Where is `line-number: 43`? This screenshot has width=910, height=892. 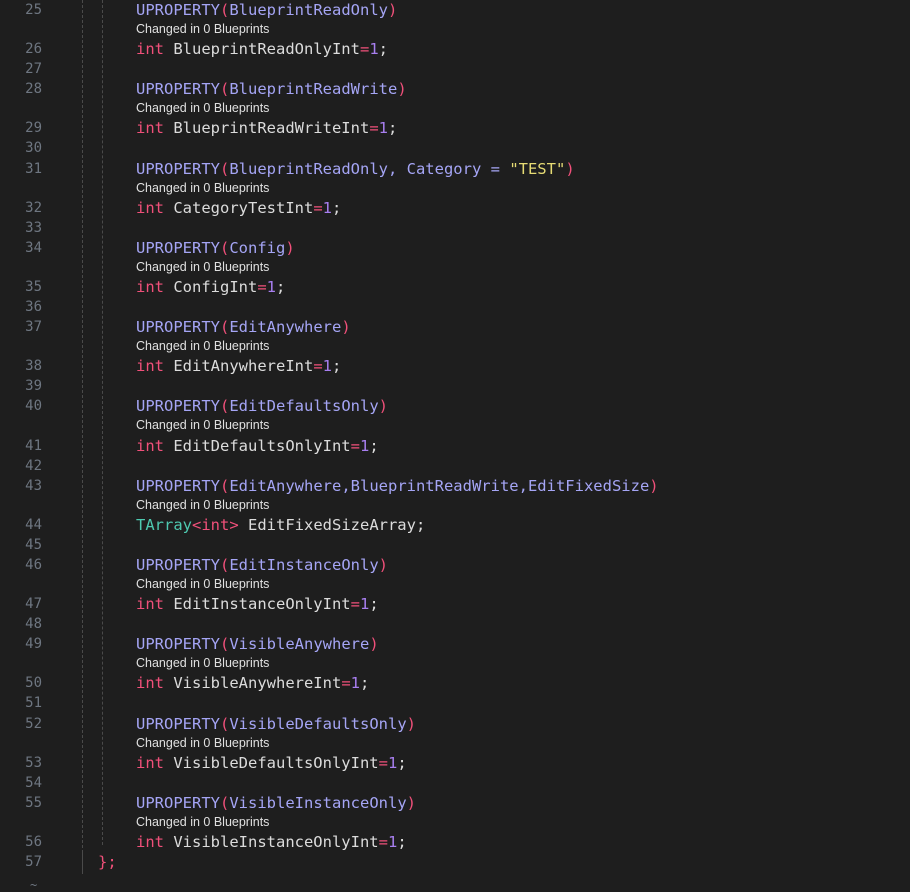
line-number: 43 is located at coordinates (33, 486).